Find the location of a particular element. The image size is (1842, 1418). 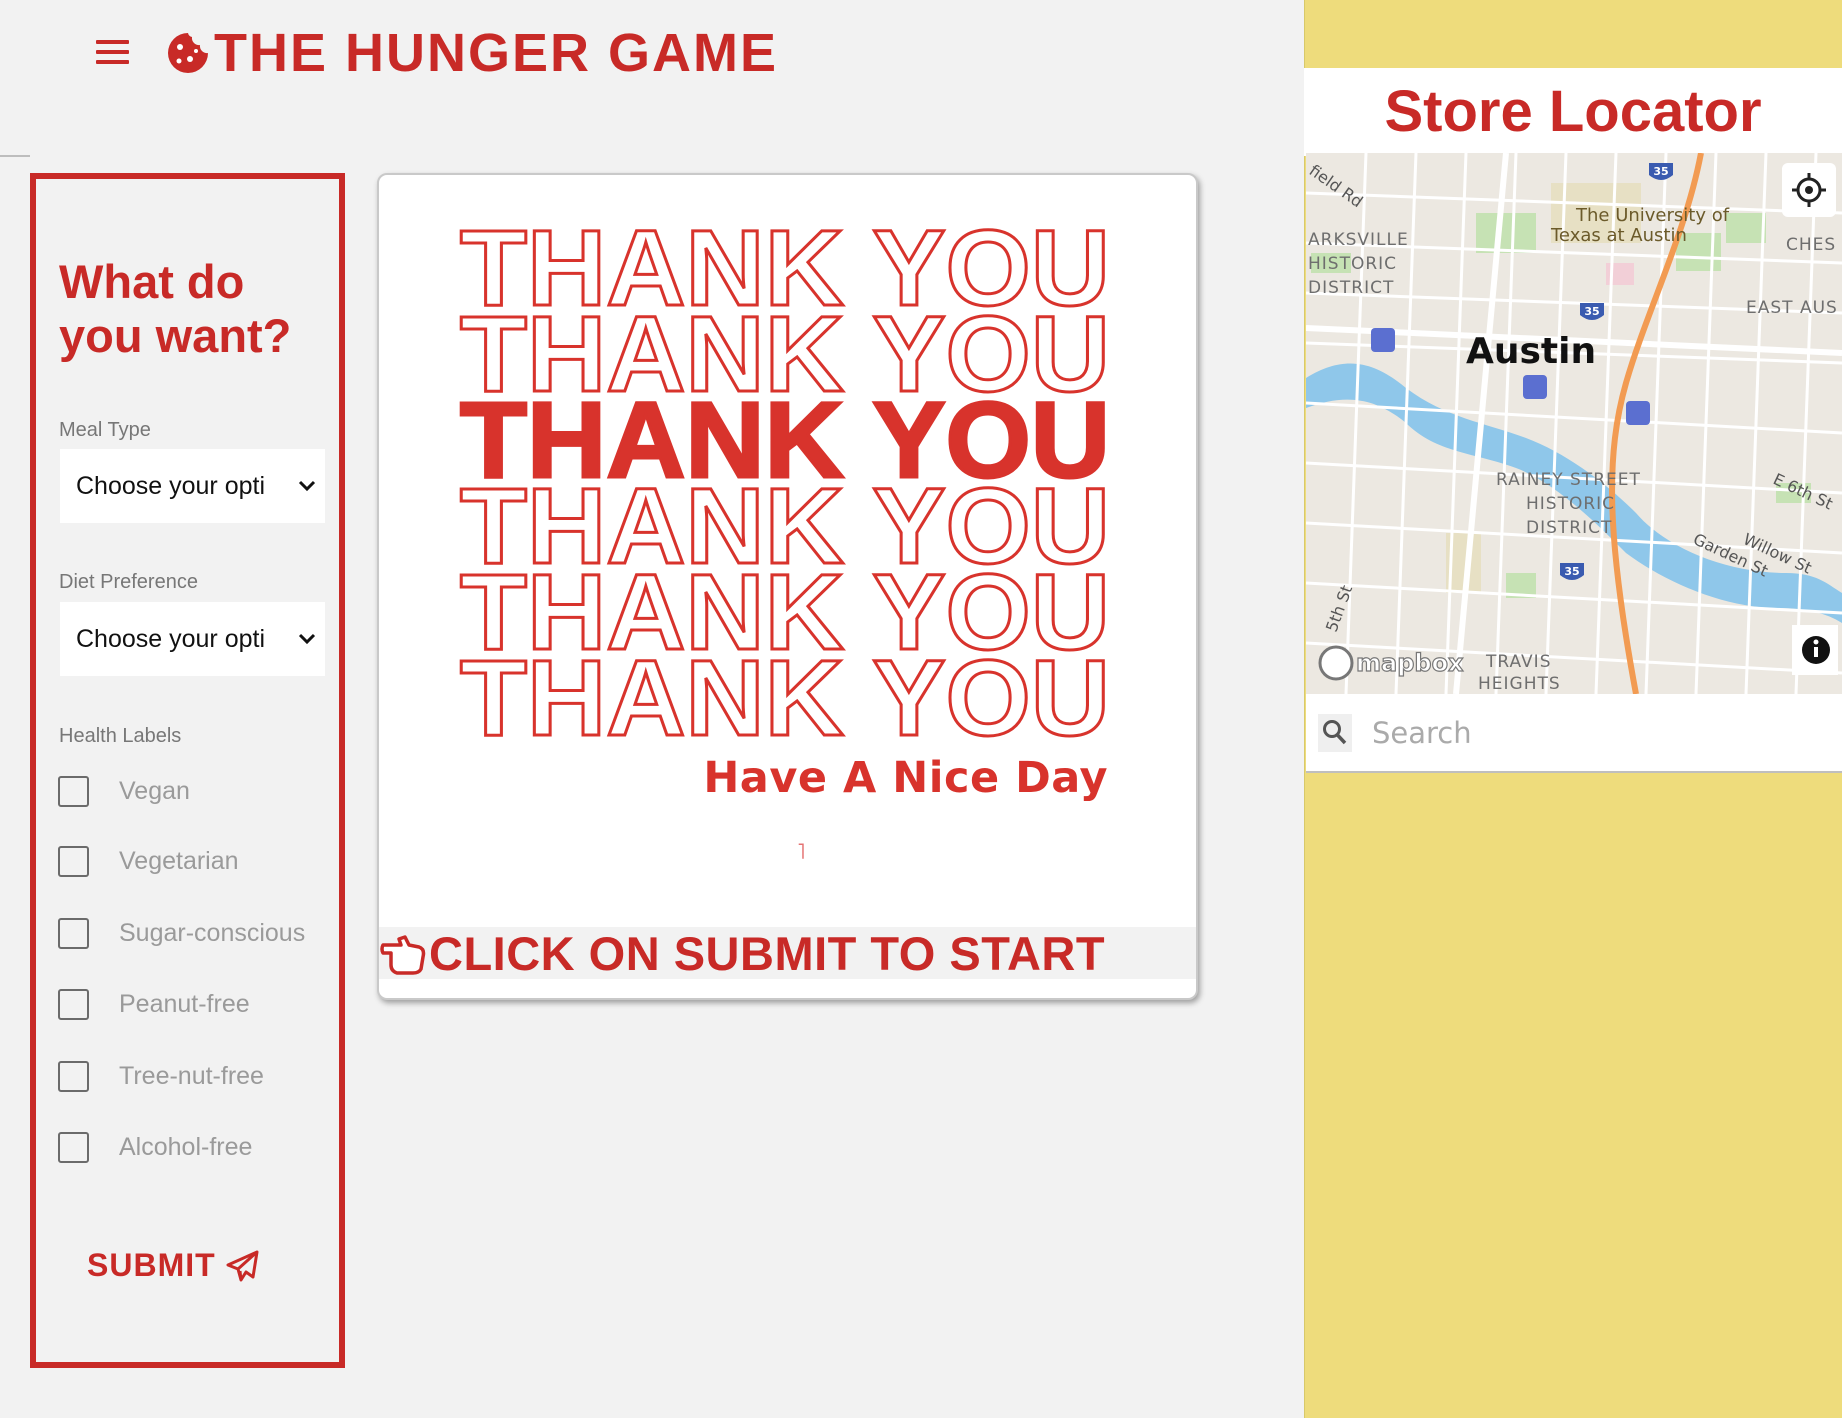

map-label-district-2: RAINEY STREET is located at coordinates (1568, 480).